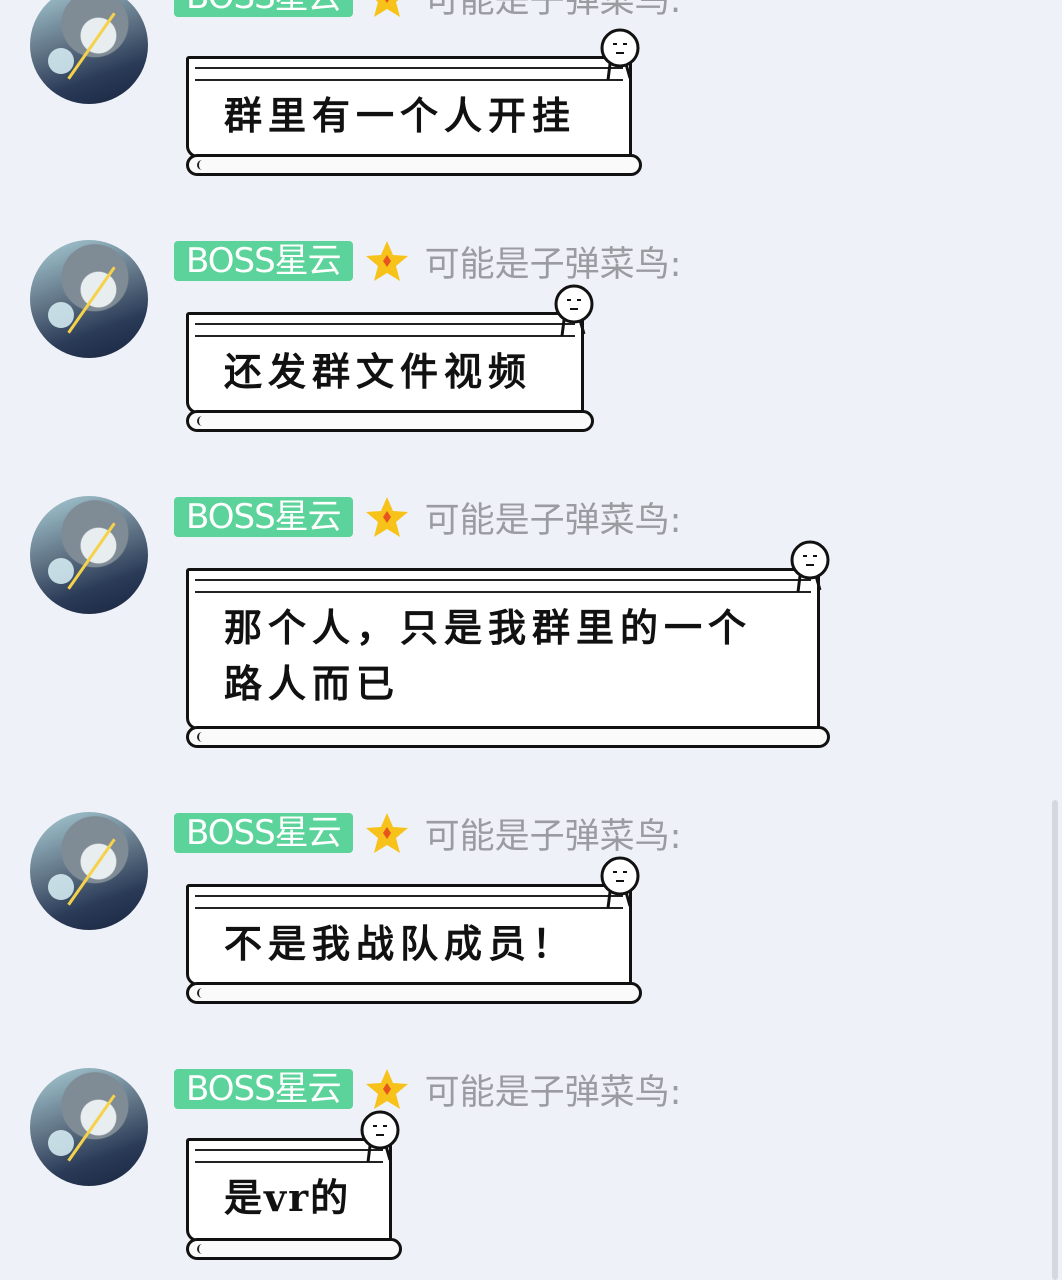 The width and height of the screenshot is (1062, 1280). I want to click on message-bubble: 群里有一个人开挂, so click(414, 102).